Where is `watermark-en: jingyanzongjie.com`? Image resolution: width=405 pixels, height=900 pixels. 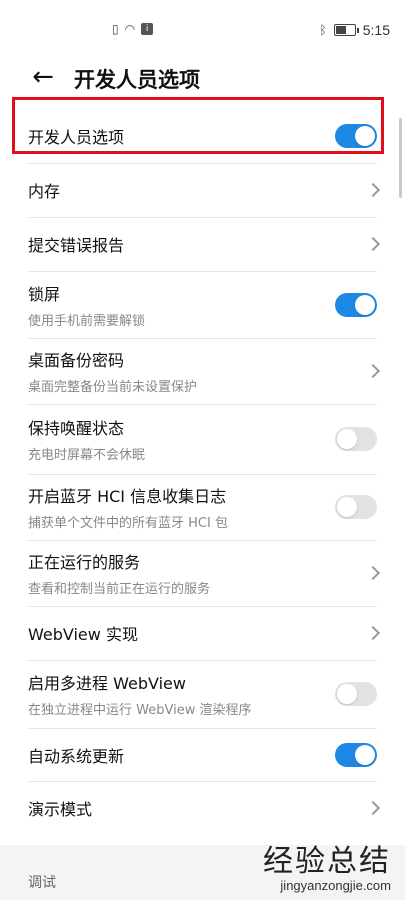 watermark-en: jingyanzongjie.com is located at coordinates (335, 885).